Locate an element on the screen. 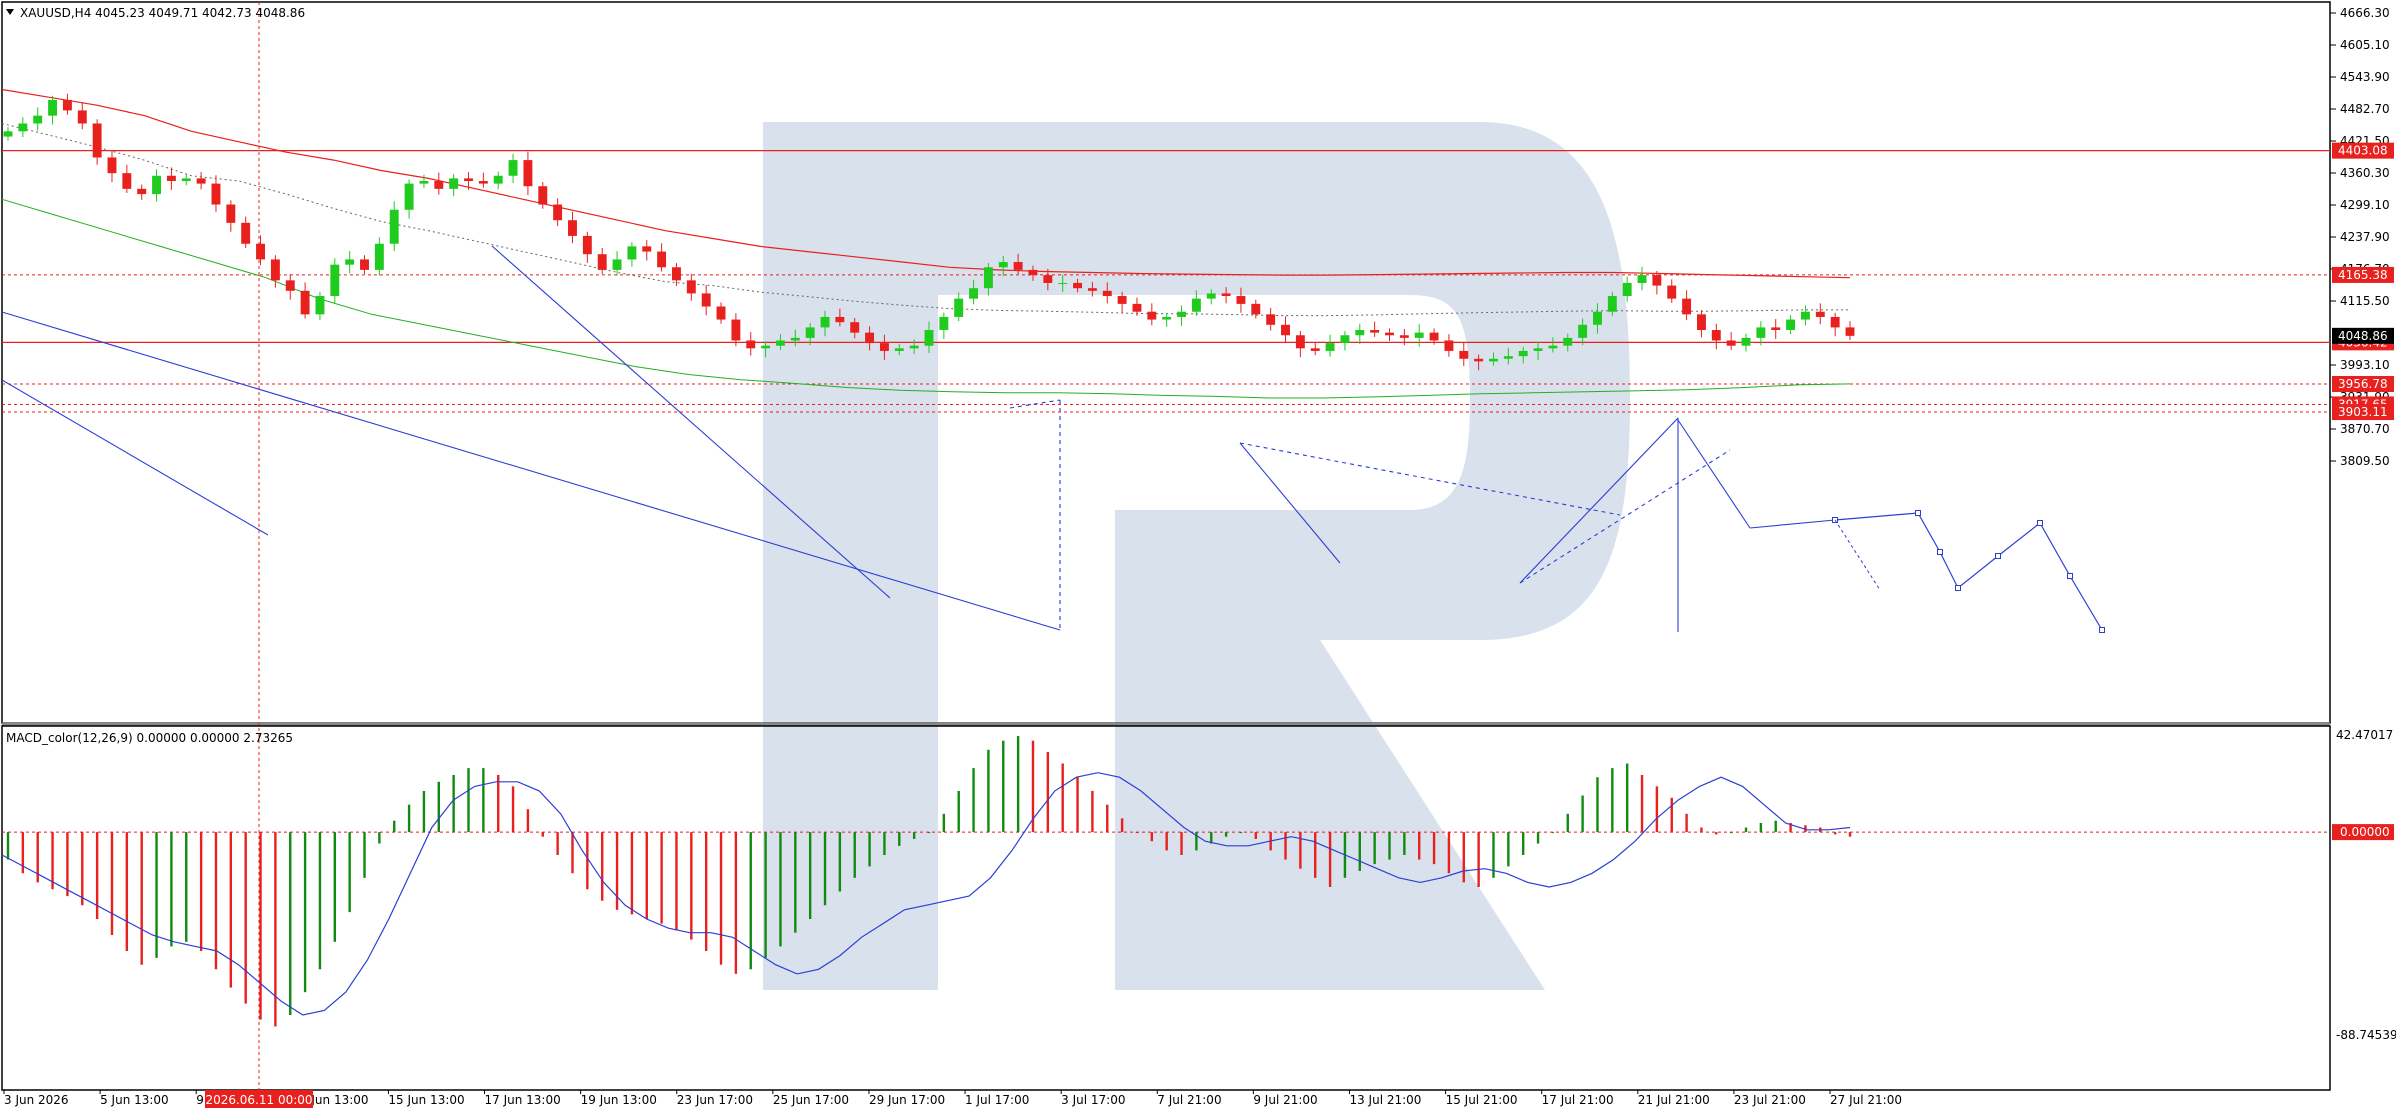 This screenshot has height=1114, width=2396. time-tick-label: 15 Jun 13:00 is located at coordinates (426, 1100).